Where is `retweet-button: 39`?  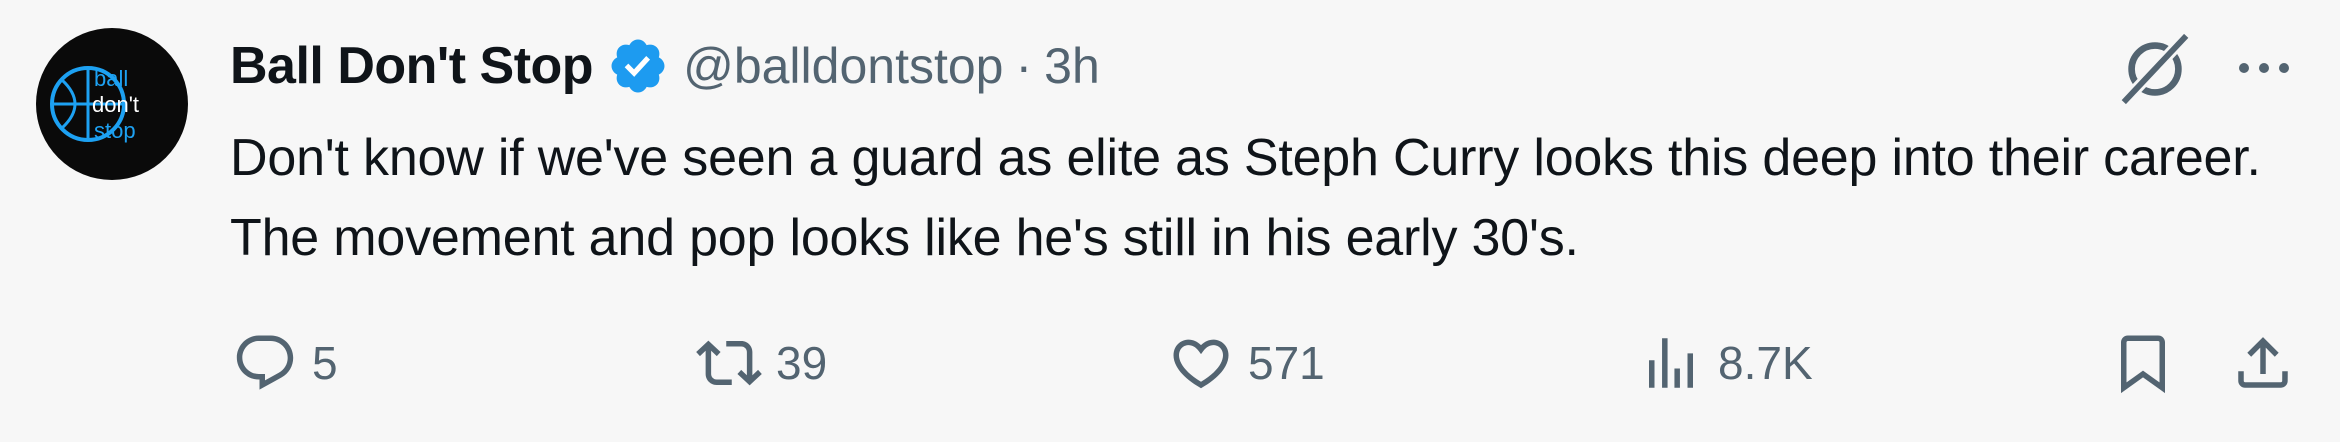
retweet-button: 39 is located at coordinates (761, 363).